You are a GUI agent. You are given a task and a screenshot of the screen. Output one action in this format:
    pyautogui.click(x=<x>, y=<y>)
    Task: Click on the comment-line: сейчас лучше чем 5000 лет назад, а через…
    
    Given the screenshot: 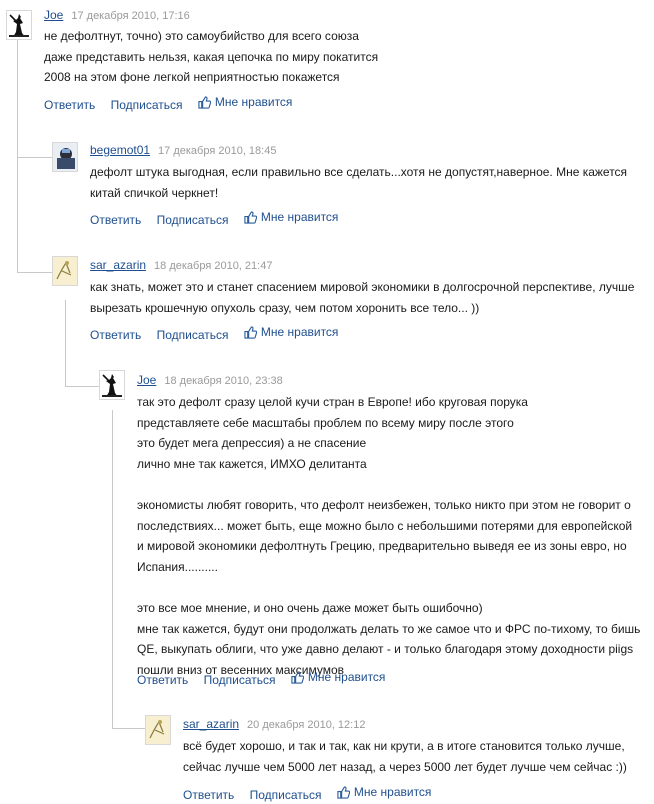 What is the action you would take?
    pyautogui.click(x=405, y=766)
    